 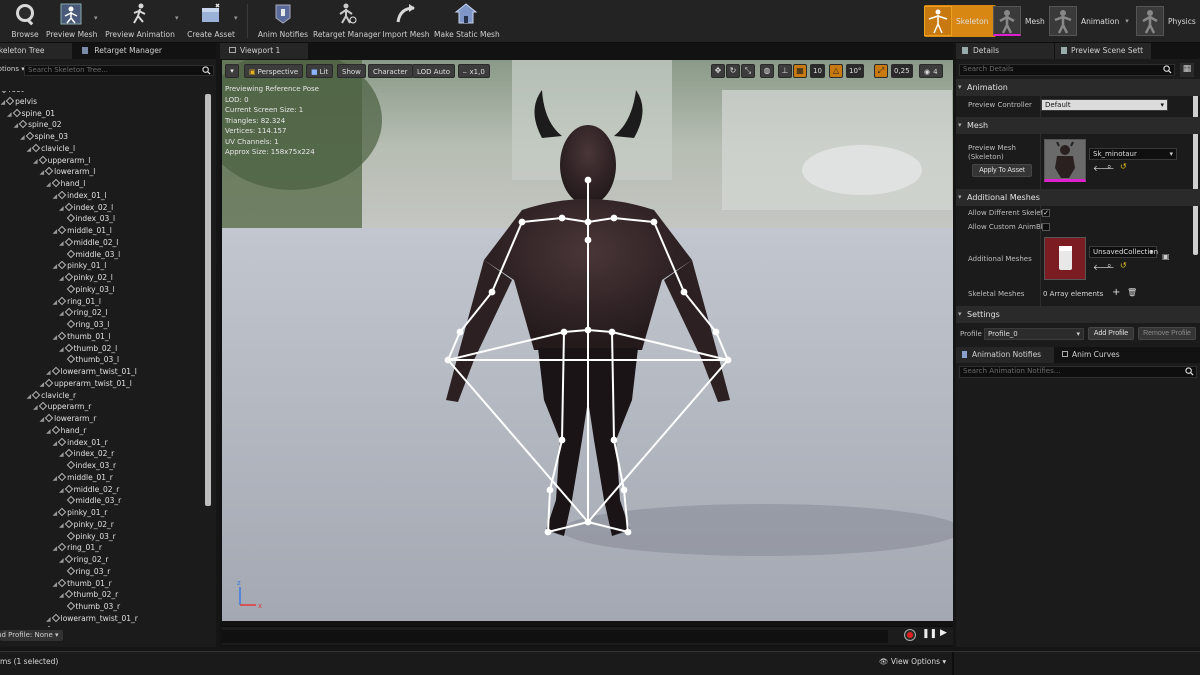 I want to click on pause-button: ❚❚, so click(x=929, y=634).